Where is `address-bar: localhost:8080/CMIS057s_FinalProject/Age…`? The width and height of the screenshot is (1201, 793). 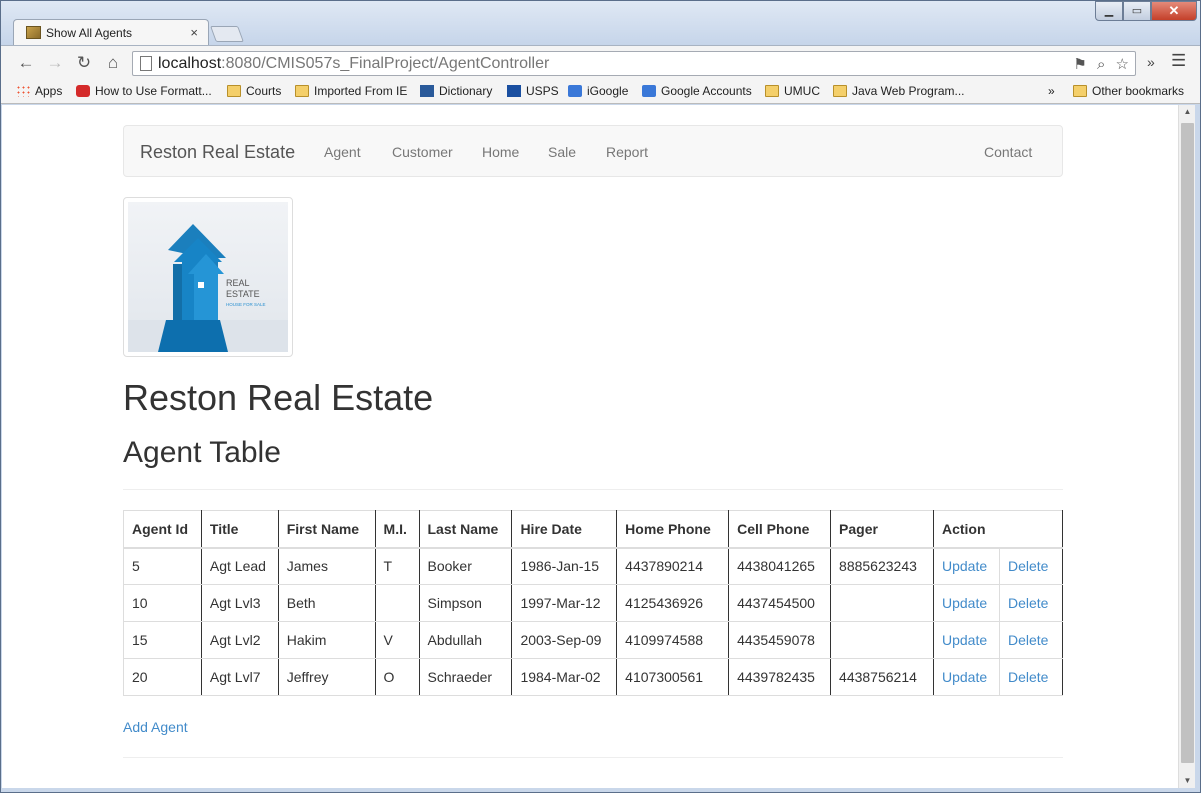 address-bar: localhost:8080/CMIS057s_FinalProject/Age… is located at coordinates (634, 63).